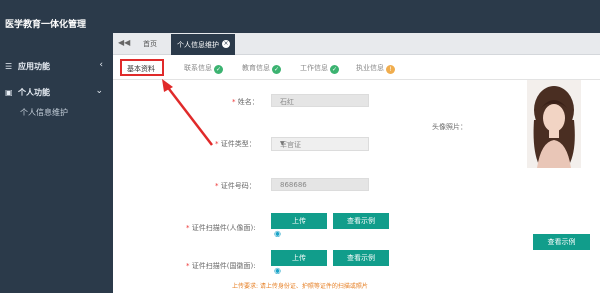 The width and height of the screenshot is (600, 293). What do you see at coordinates (56, 67) in the screenshot?
I see `sidebar-item-app-functions: ☰ 应用功能 ‹` at bounding box center [56, 67].